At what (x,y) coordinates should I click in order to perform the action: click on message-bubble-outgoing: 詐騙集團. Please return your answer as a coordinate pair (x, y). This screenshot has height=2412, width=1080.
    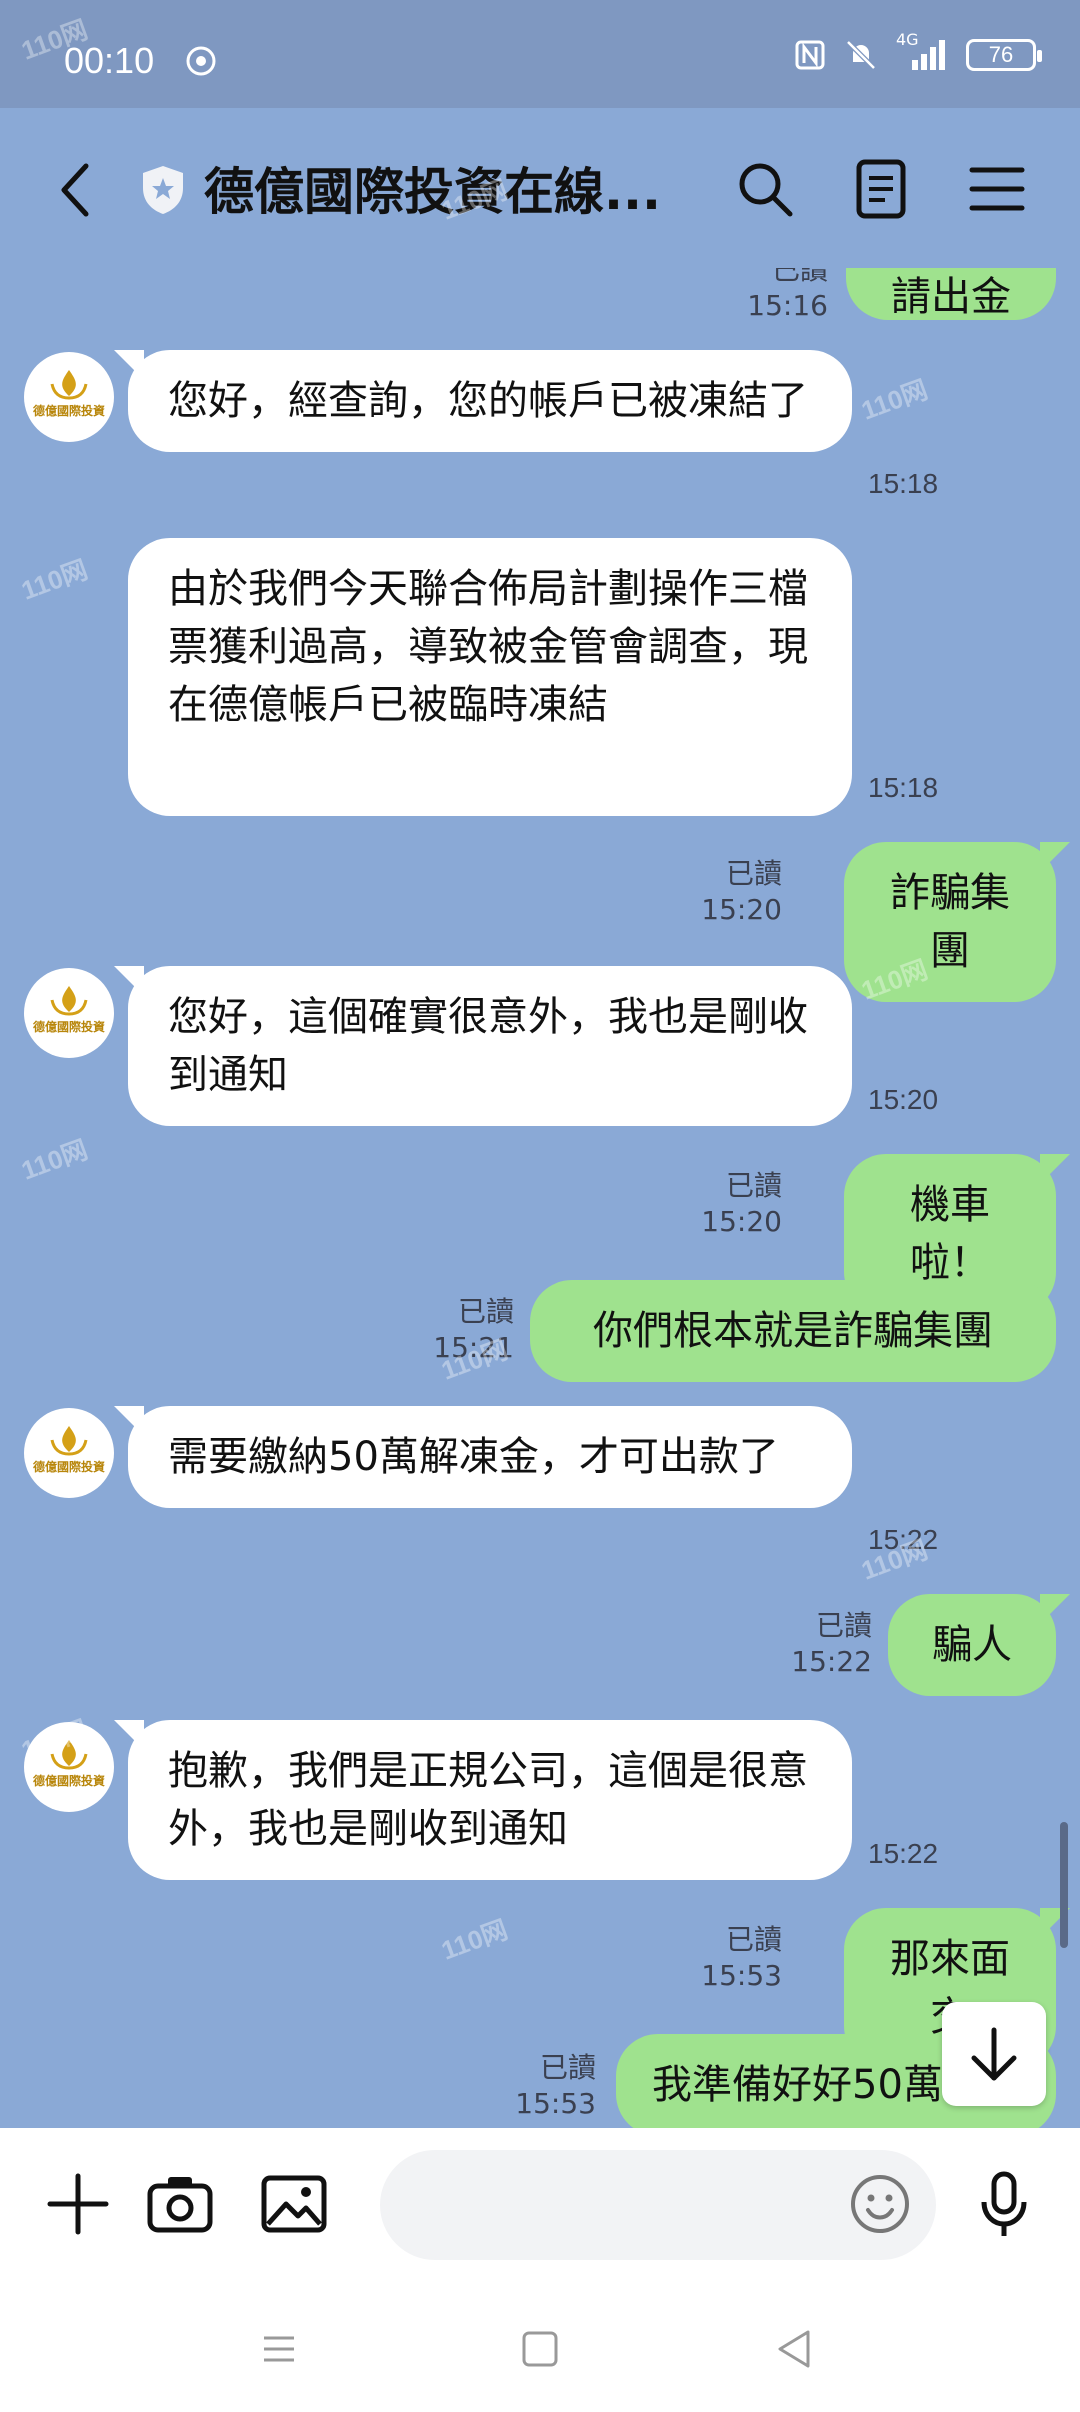
    Looking at the image, I should click on (950, 922).